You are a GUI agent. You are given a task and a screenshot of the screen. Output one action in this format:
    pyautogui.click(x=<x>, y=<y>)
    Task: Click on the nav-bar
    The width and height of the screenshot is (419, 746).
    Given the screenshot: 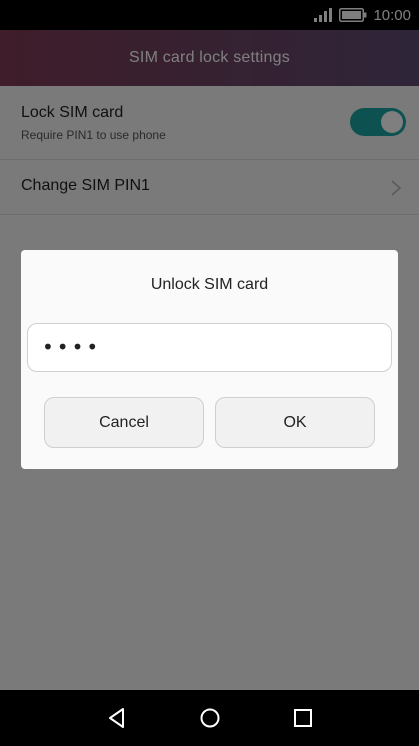 What is the action you would take?
    pyautogui.click(x=209, y=718)
    